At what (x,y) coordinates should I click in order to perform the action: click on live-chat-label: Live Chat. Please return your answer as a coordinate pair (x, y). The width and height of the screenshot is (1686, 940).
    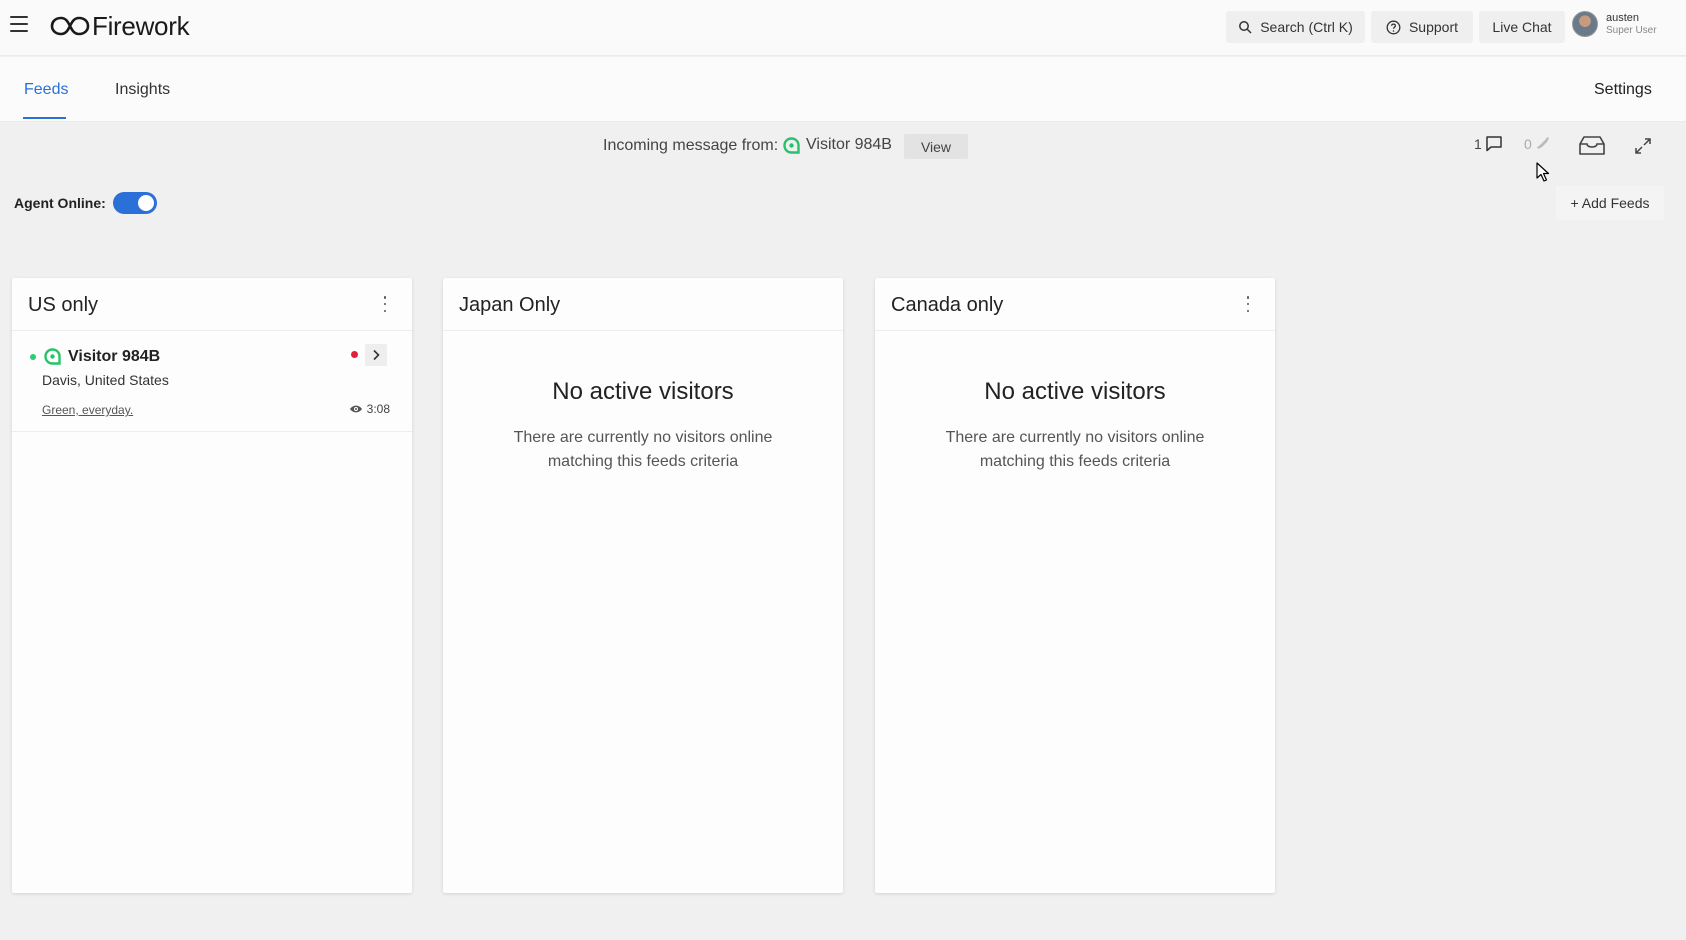
    Looking at the image, I should click on (1522, 27).